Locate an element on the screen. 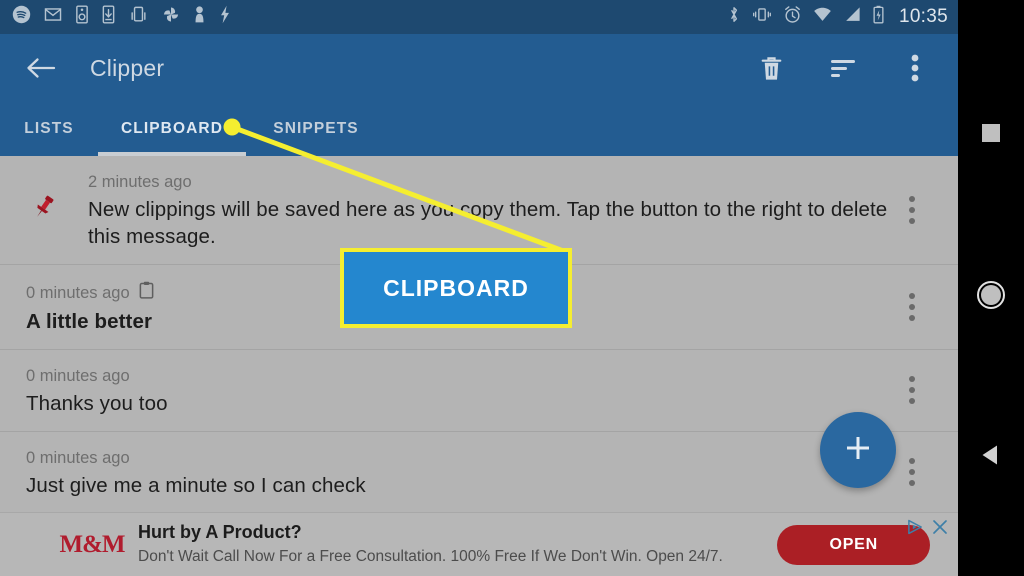 This screenshot has height=576, width=1024. speaker-icon is located at coordinates (82, 17).